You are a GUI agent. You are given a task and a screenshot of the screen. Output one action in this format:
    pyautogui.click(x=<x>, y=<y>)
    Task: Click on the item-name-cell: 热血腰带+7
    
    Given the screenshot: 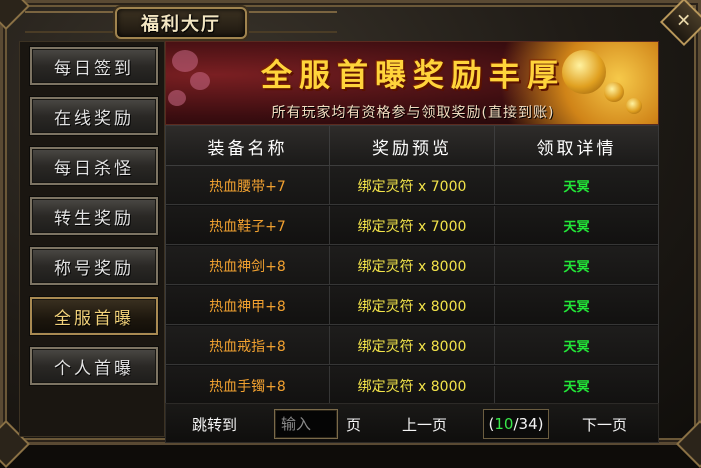 What is the action you would take?
    pyautogui.click(x=248, y=185)
    